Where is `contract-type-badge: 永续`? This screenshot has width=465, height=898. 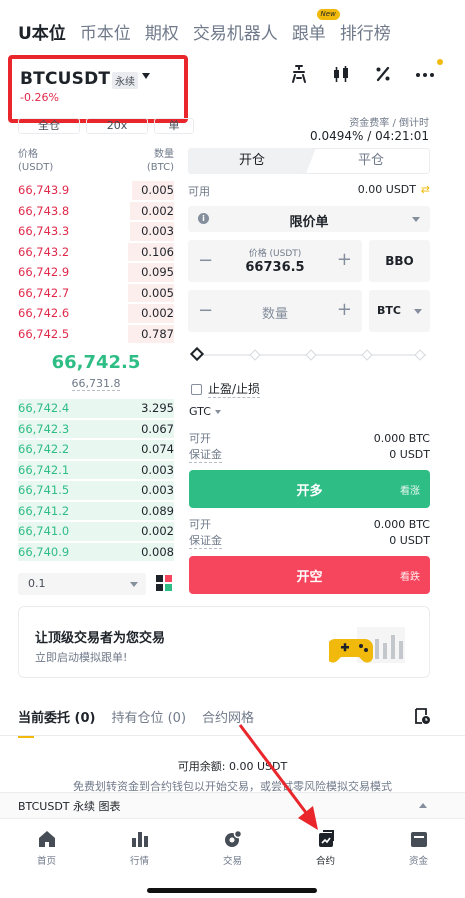
contract-type-badge: 永续 is located at coordinates (125, 80).